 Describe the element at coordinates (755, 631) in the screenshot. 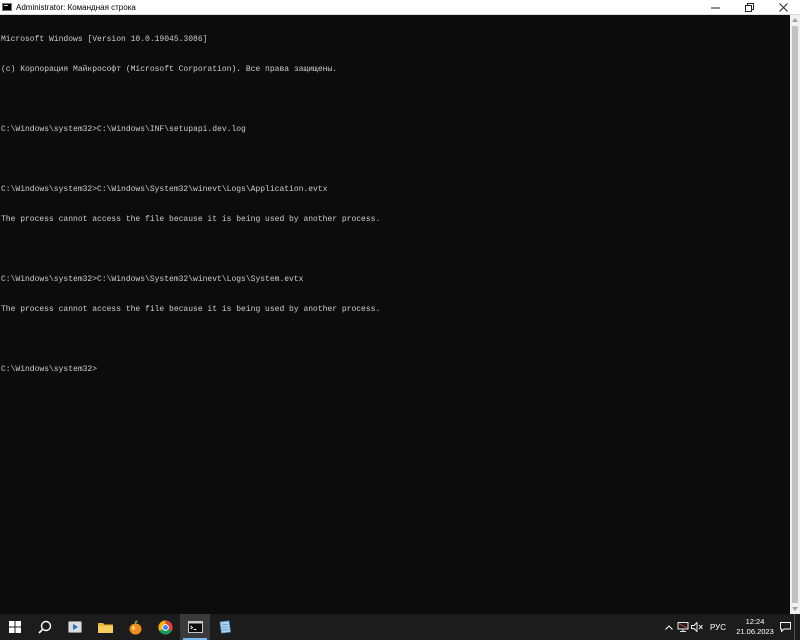

I see `clock-date: 21.06.2023` at that location.